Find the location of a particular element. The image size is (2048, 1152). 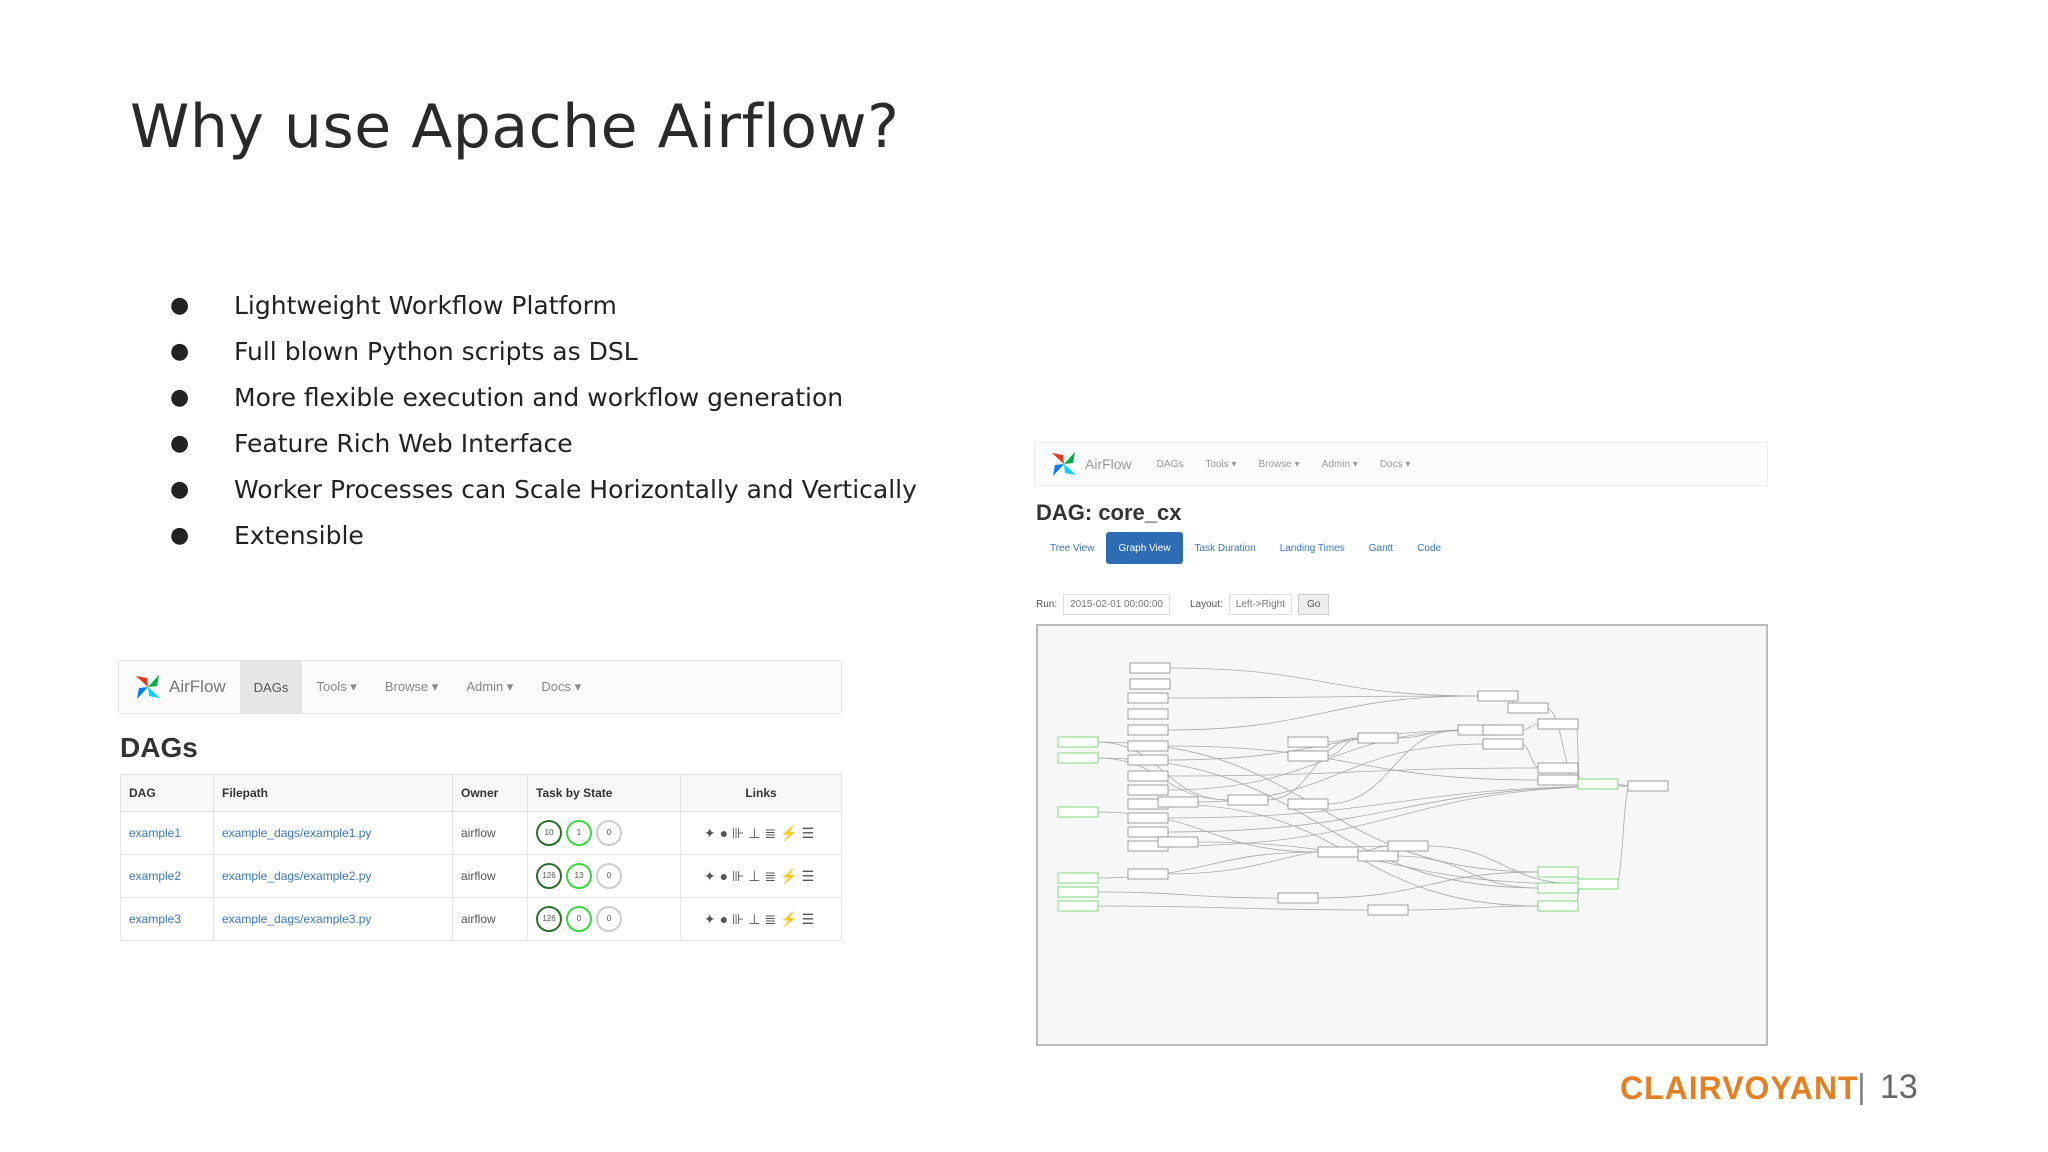

dags-heading: DAGs is located at coordinates (159, 747).